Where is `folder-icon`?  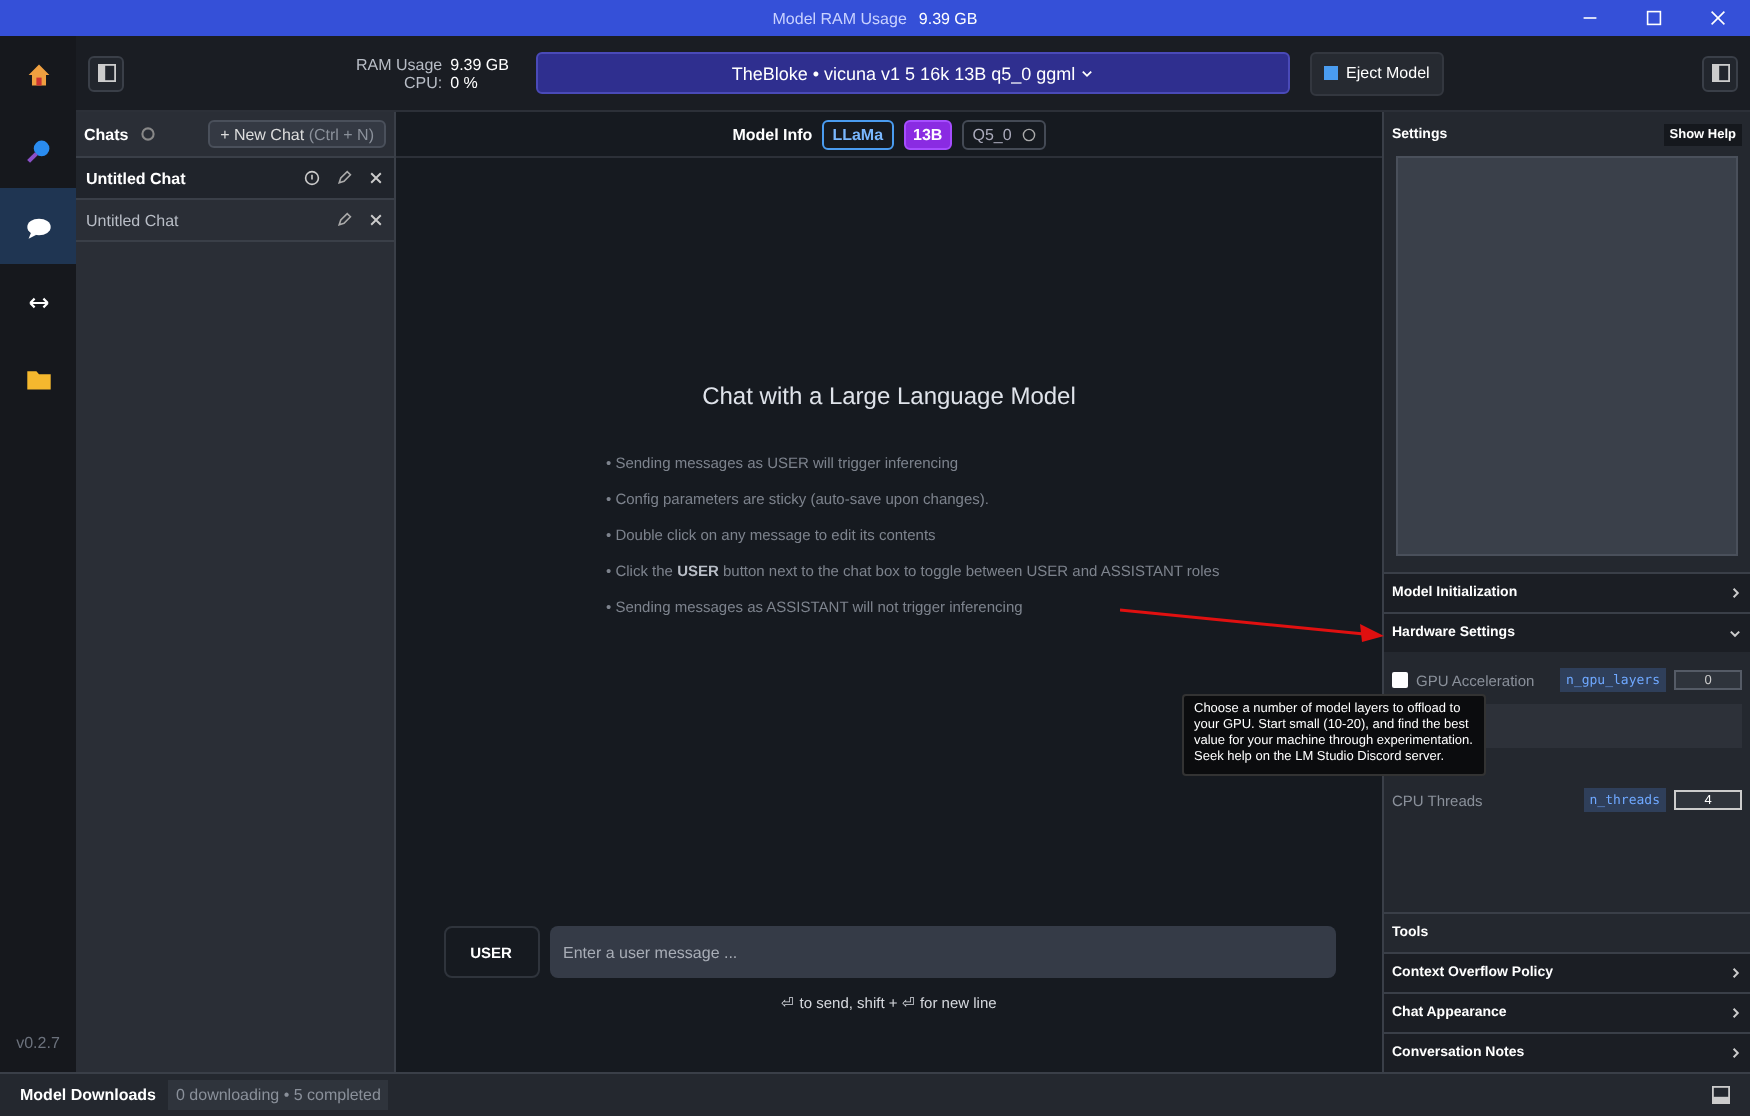 folder-icon is located at coordinates (38, 378).